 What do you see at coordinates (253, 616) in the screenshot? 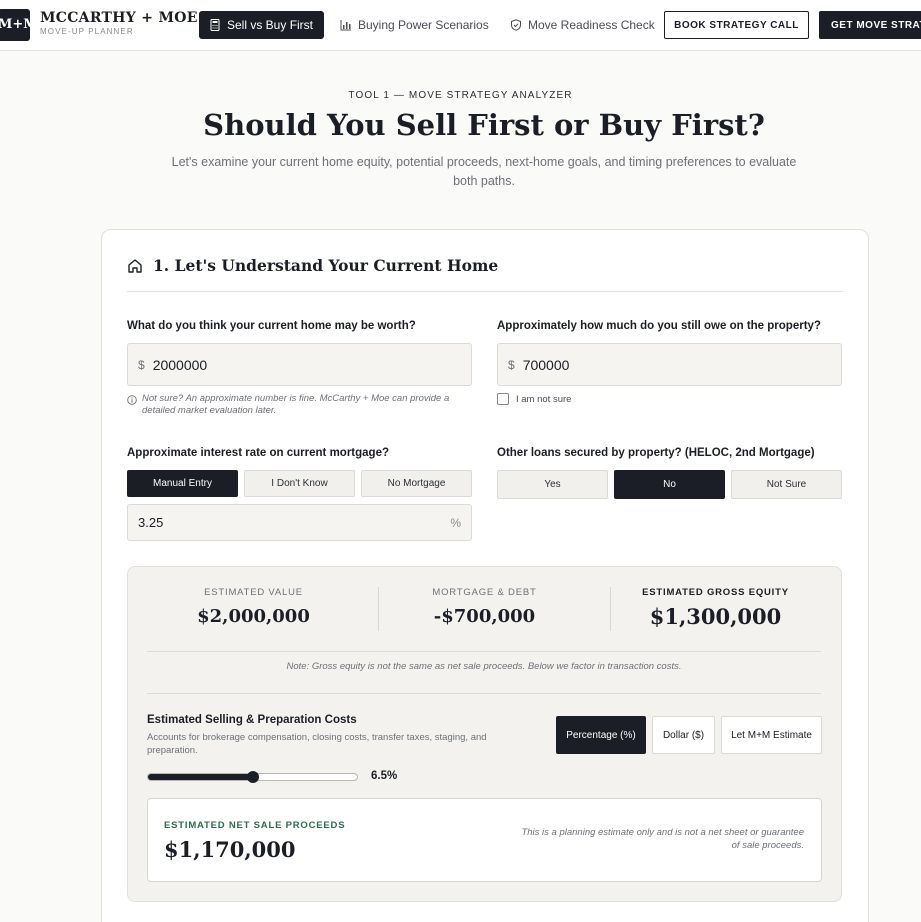
I see `stat-value: $2,000,000` at bounding box center [253, 616].